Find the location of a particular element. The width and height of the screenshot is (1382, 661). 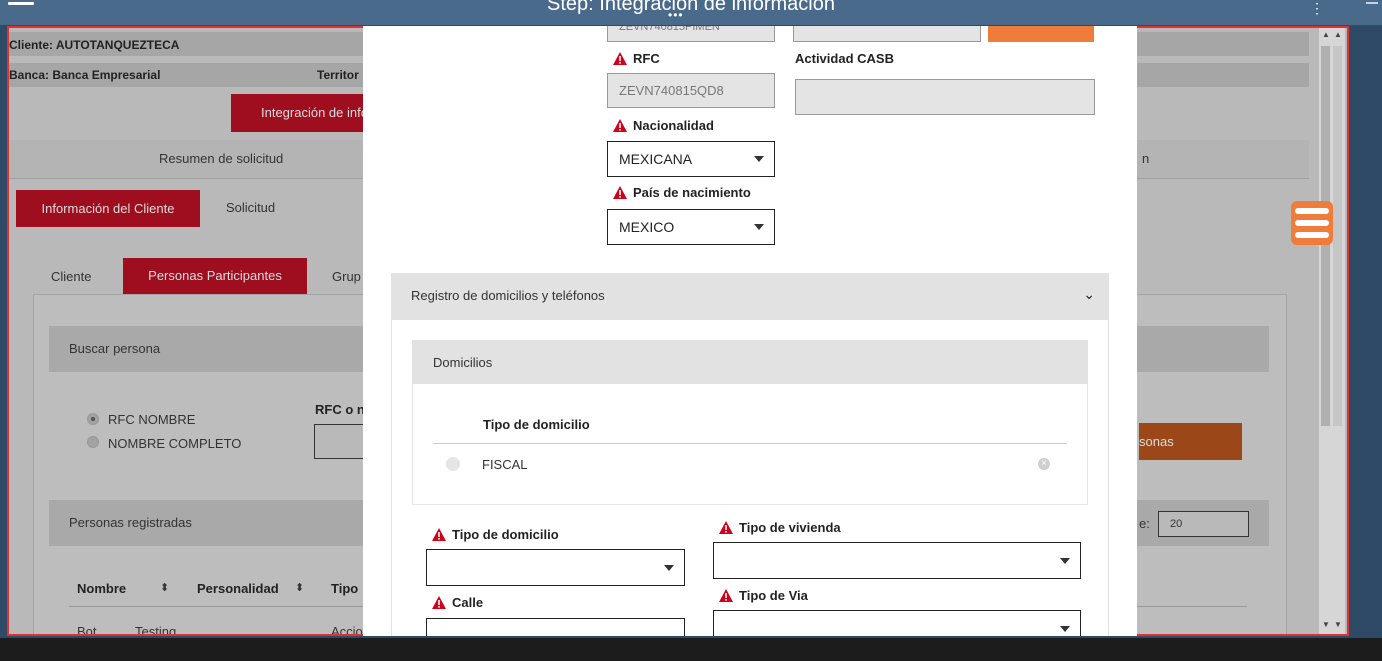

radio-nombre-completo-label: NOMBRE COMPLETO is located at coordinates (175, 443).